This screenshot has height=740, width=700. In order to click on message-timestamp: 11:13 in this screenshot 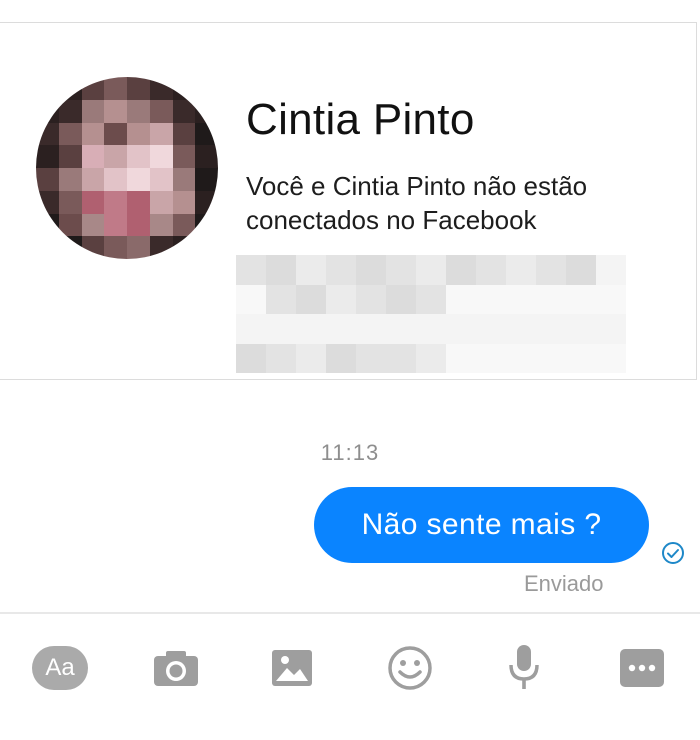, I will do `click(350, 452)`.